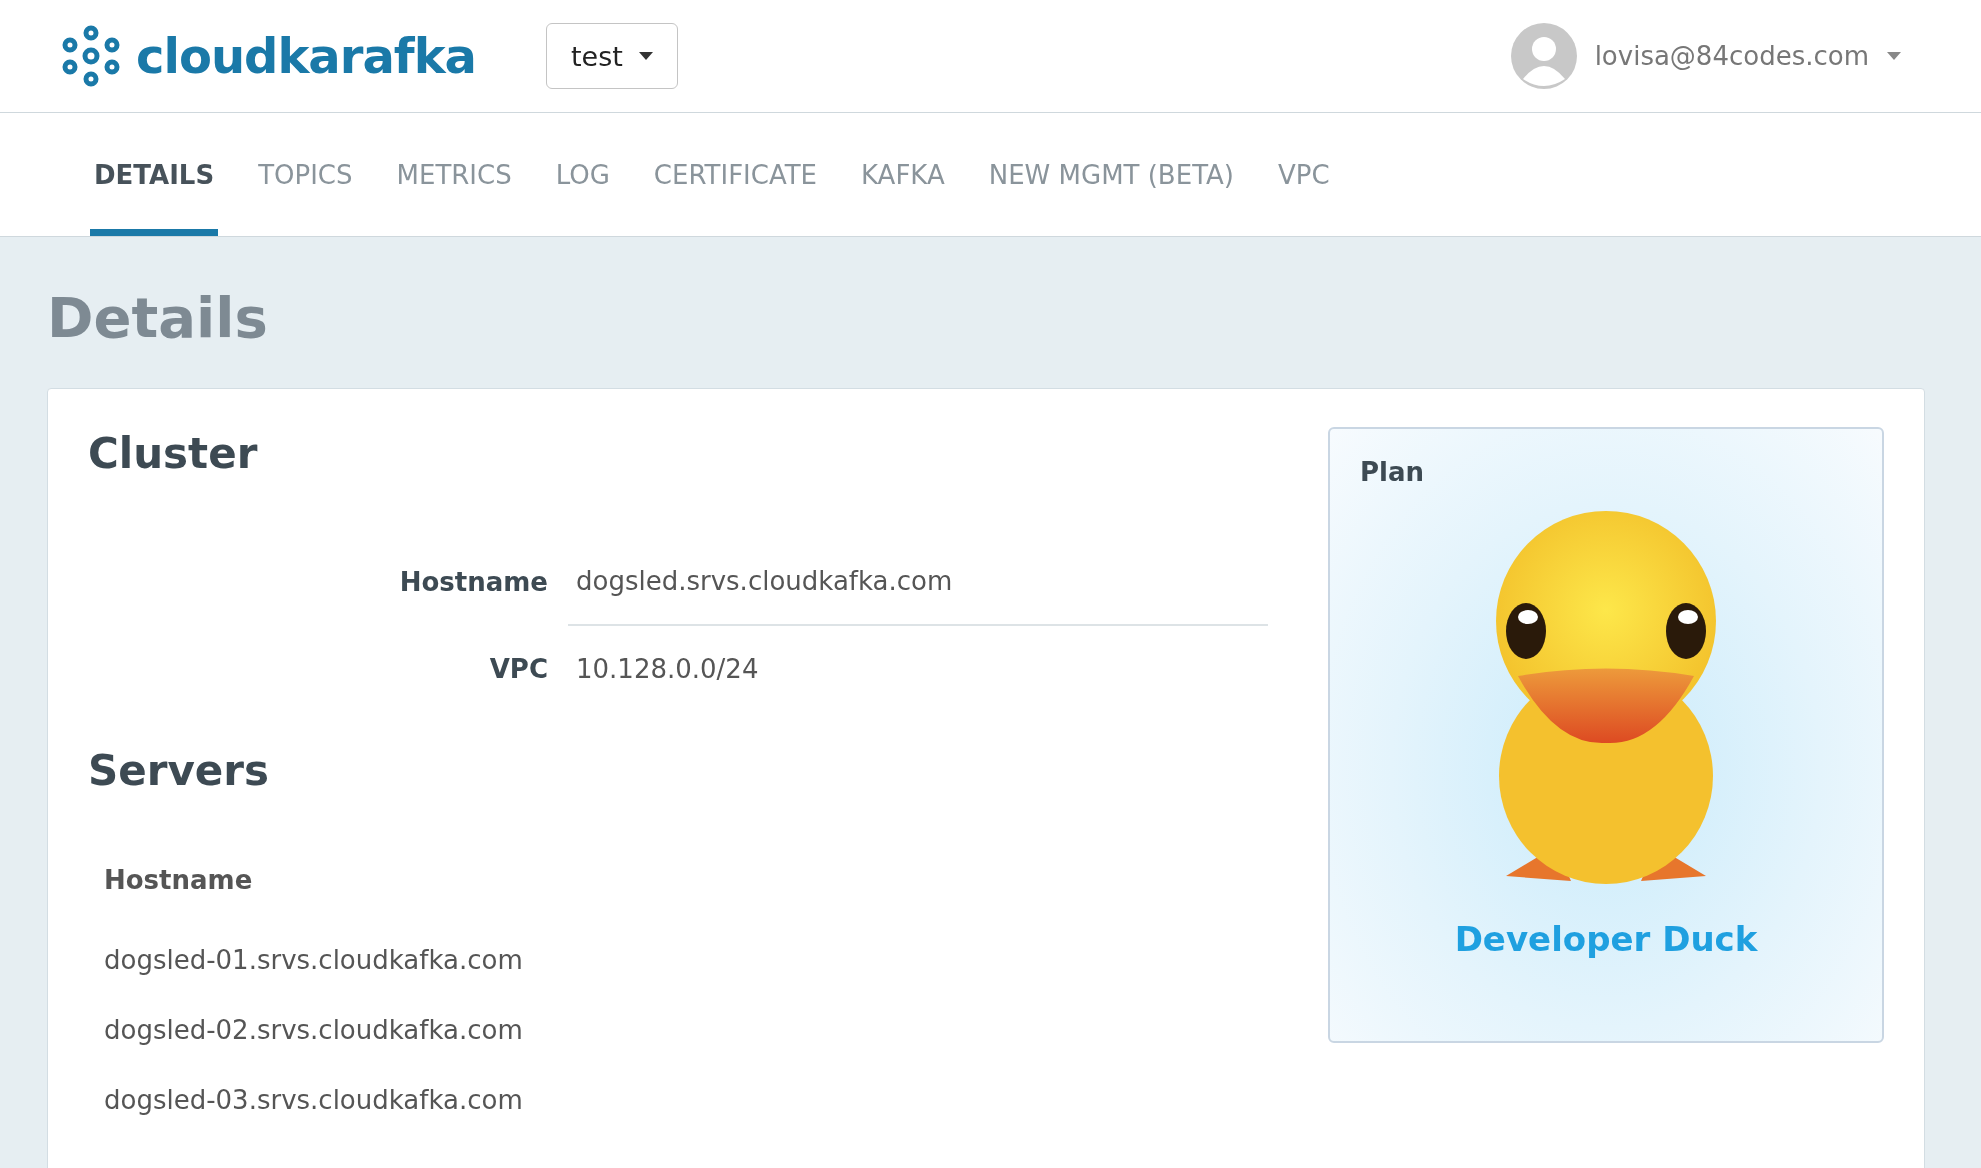 The width and height of the screenshot is (1981, 1168). I want to click on nav-tab: TOPICS, so click(305, 174).